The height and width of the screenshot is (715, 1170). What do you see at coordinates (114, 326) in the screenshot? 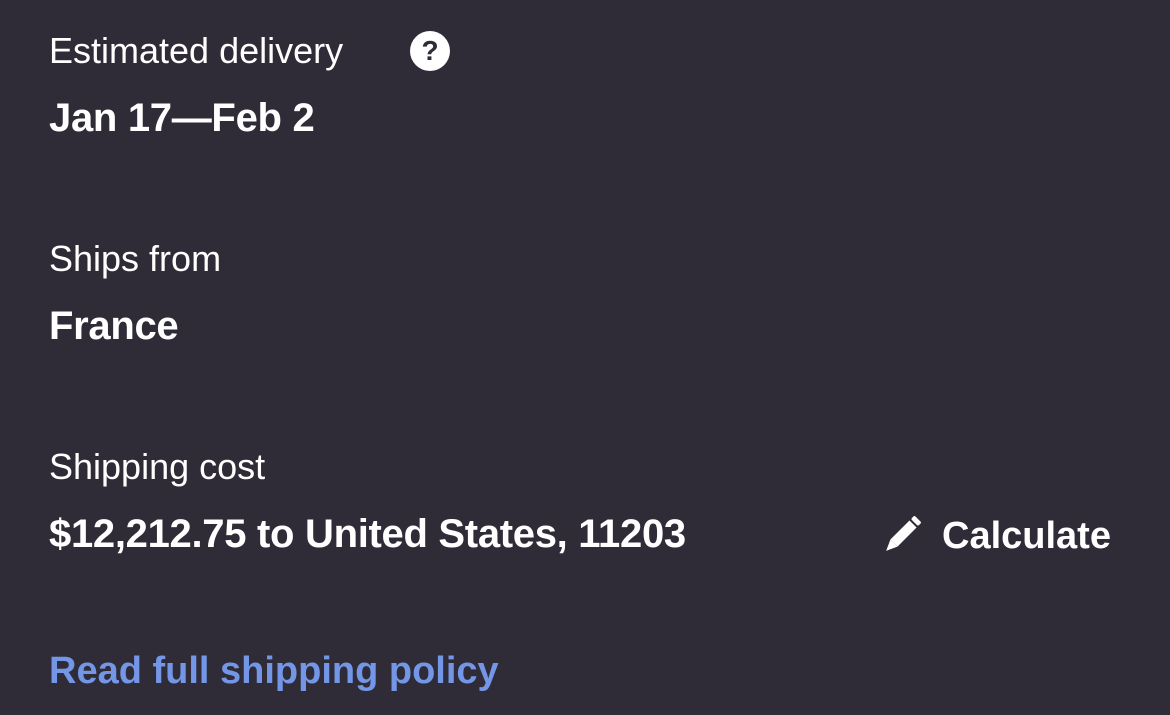
I see `ships-from-value: France` at bounding box center [114, 326].